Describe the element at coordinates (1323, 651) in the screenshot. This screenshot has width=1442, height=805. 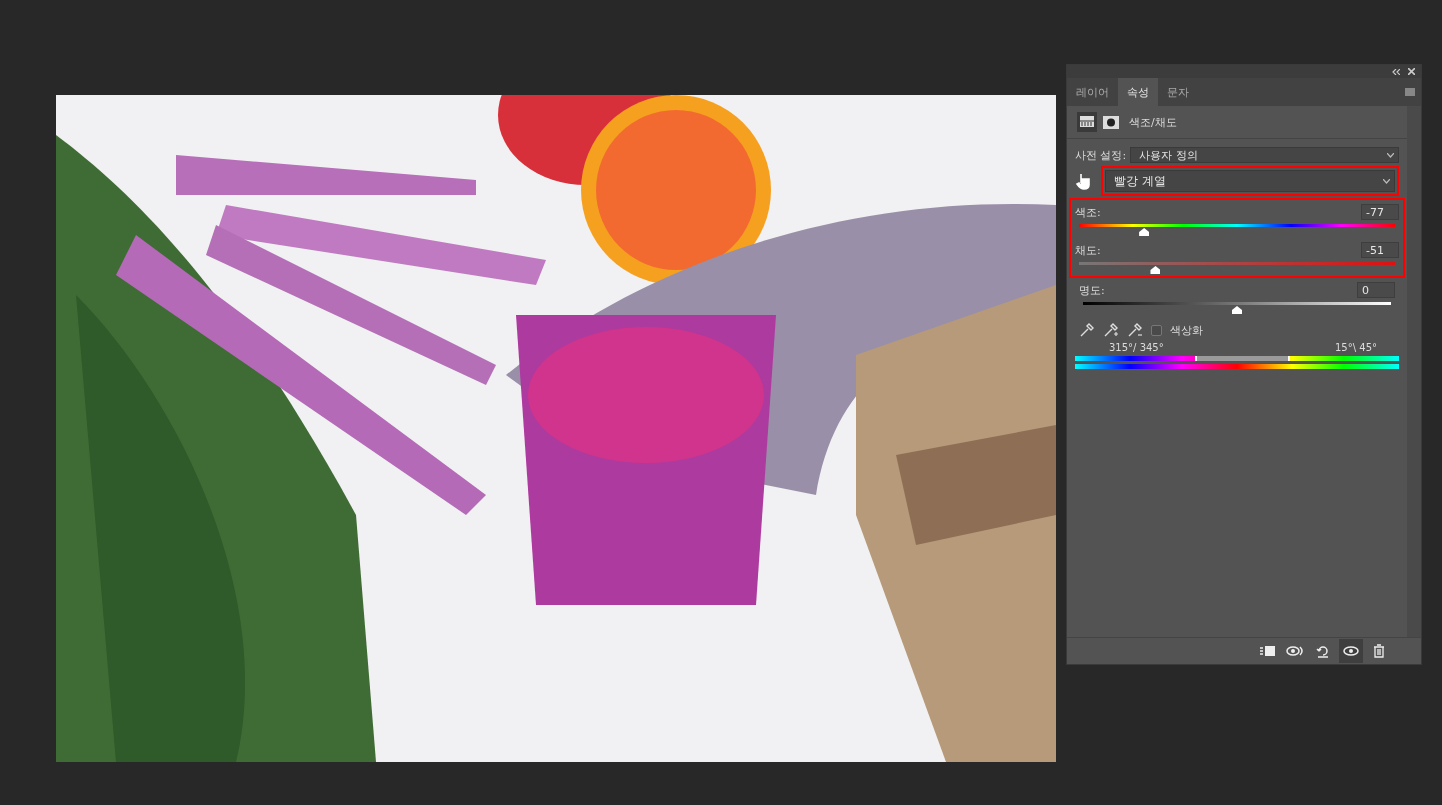
I see `reset-icon` at that location.